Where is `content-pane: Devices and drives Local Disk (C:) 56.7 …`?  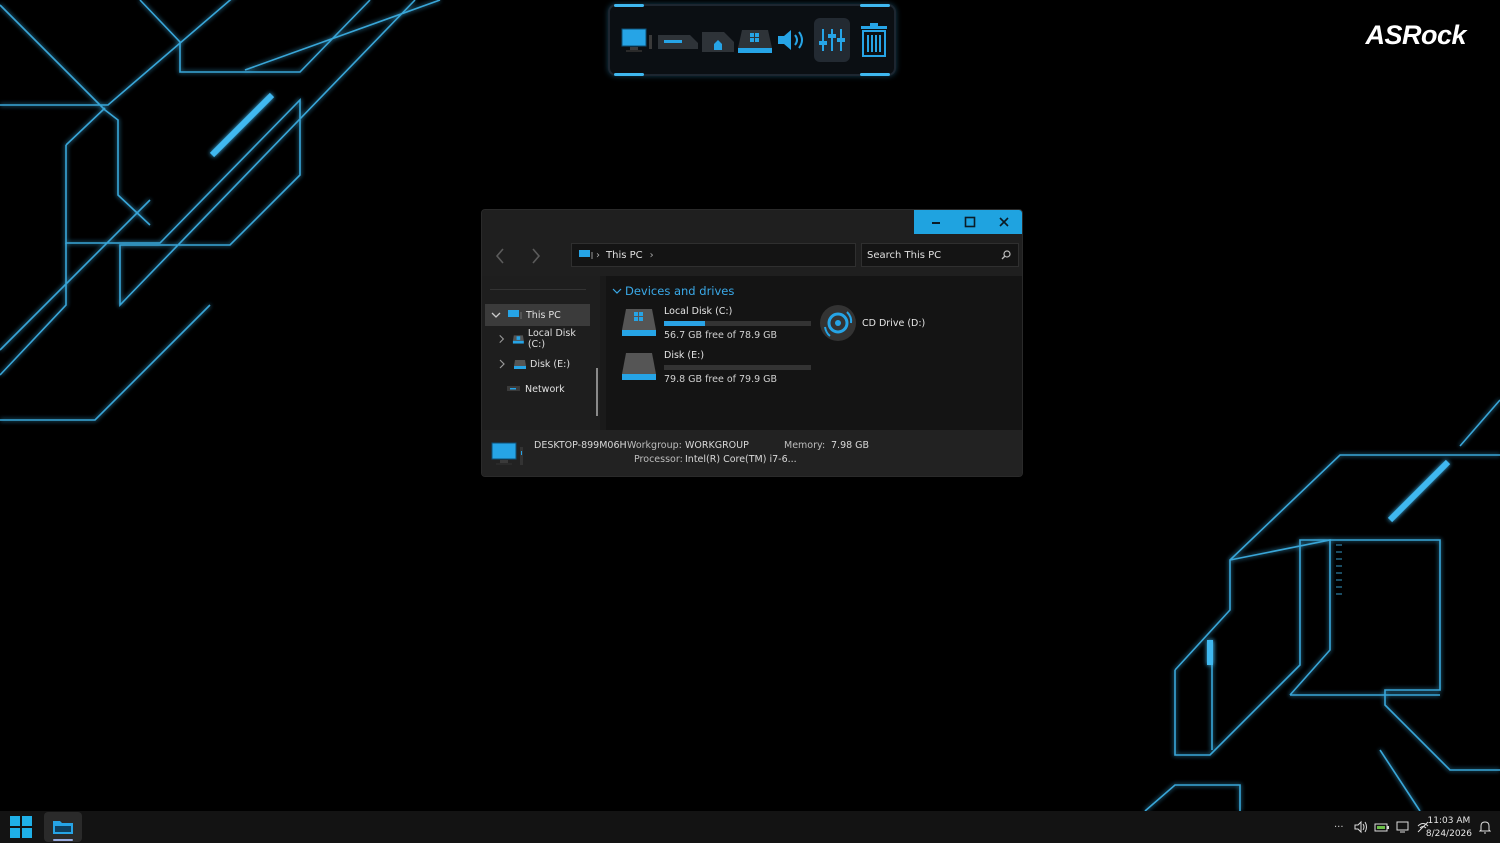
content-pane: Devices and drives Local Disk (C:) 56.7 … is located at coordinates (814, 353).